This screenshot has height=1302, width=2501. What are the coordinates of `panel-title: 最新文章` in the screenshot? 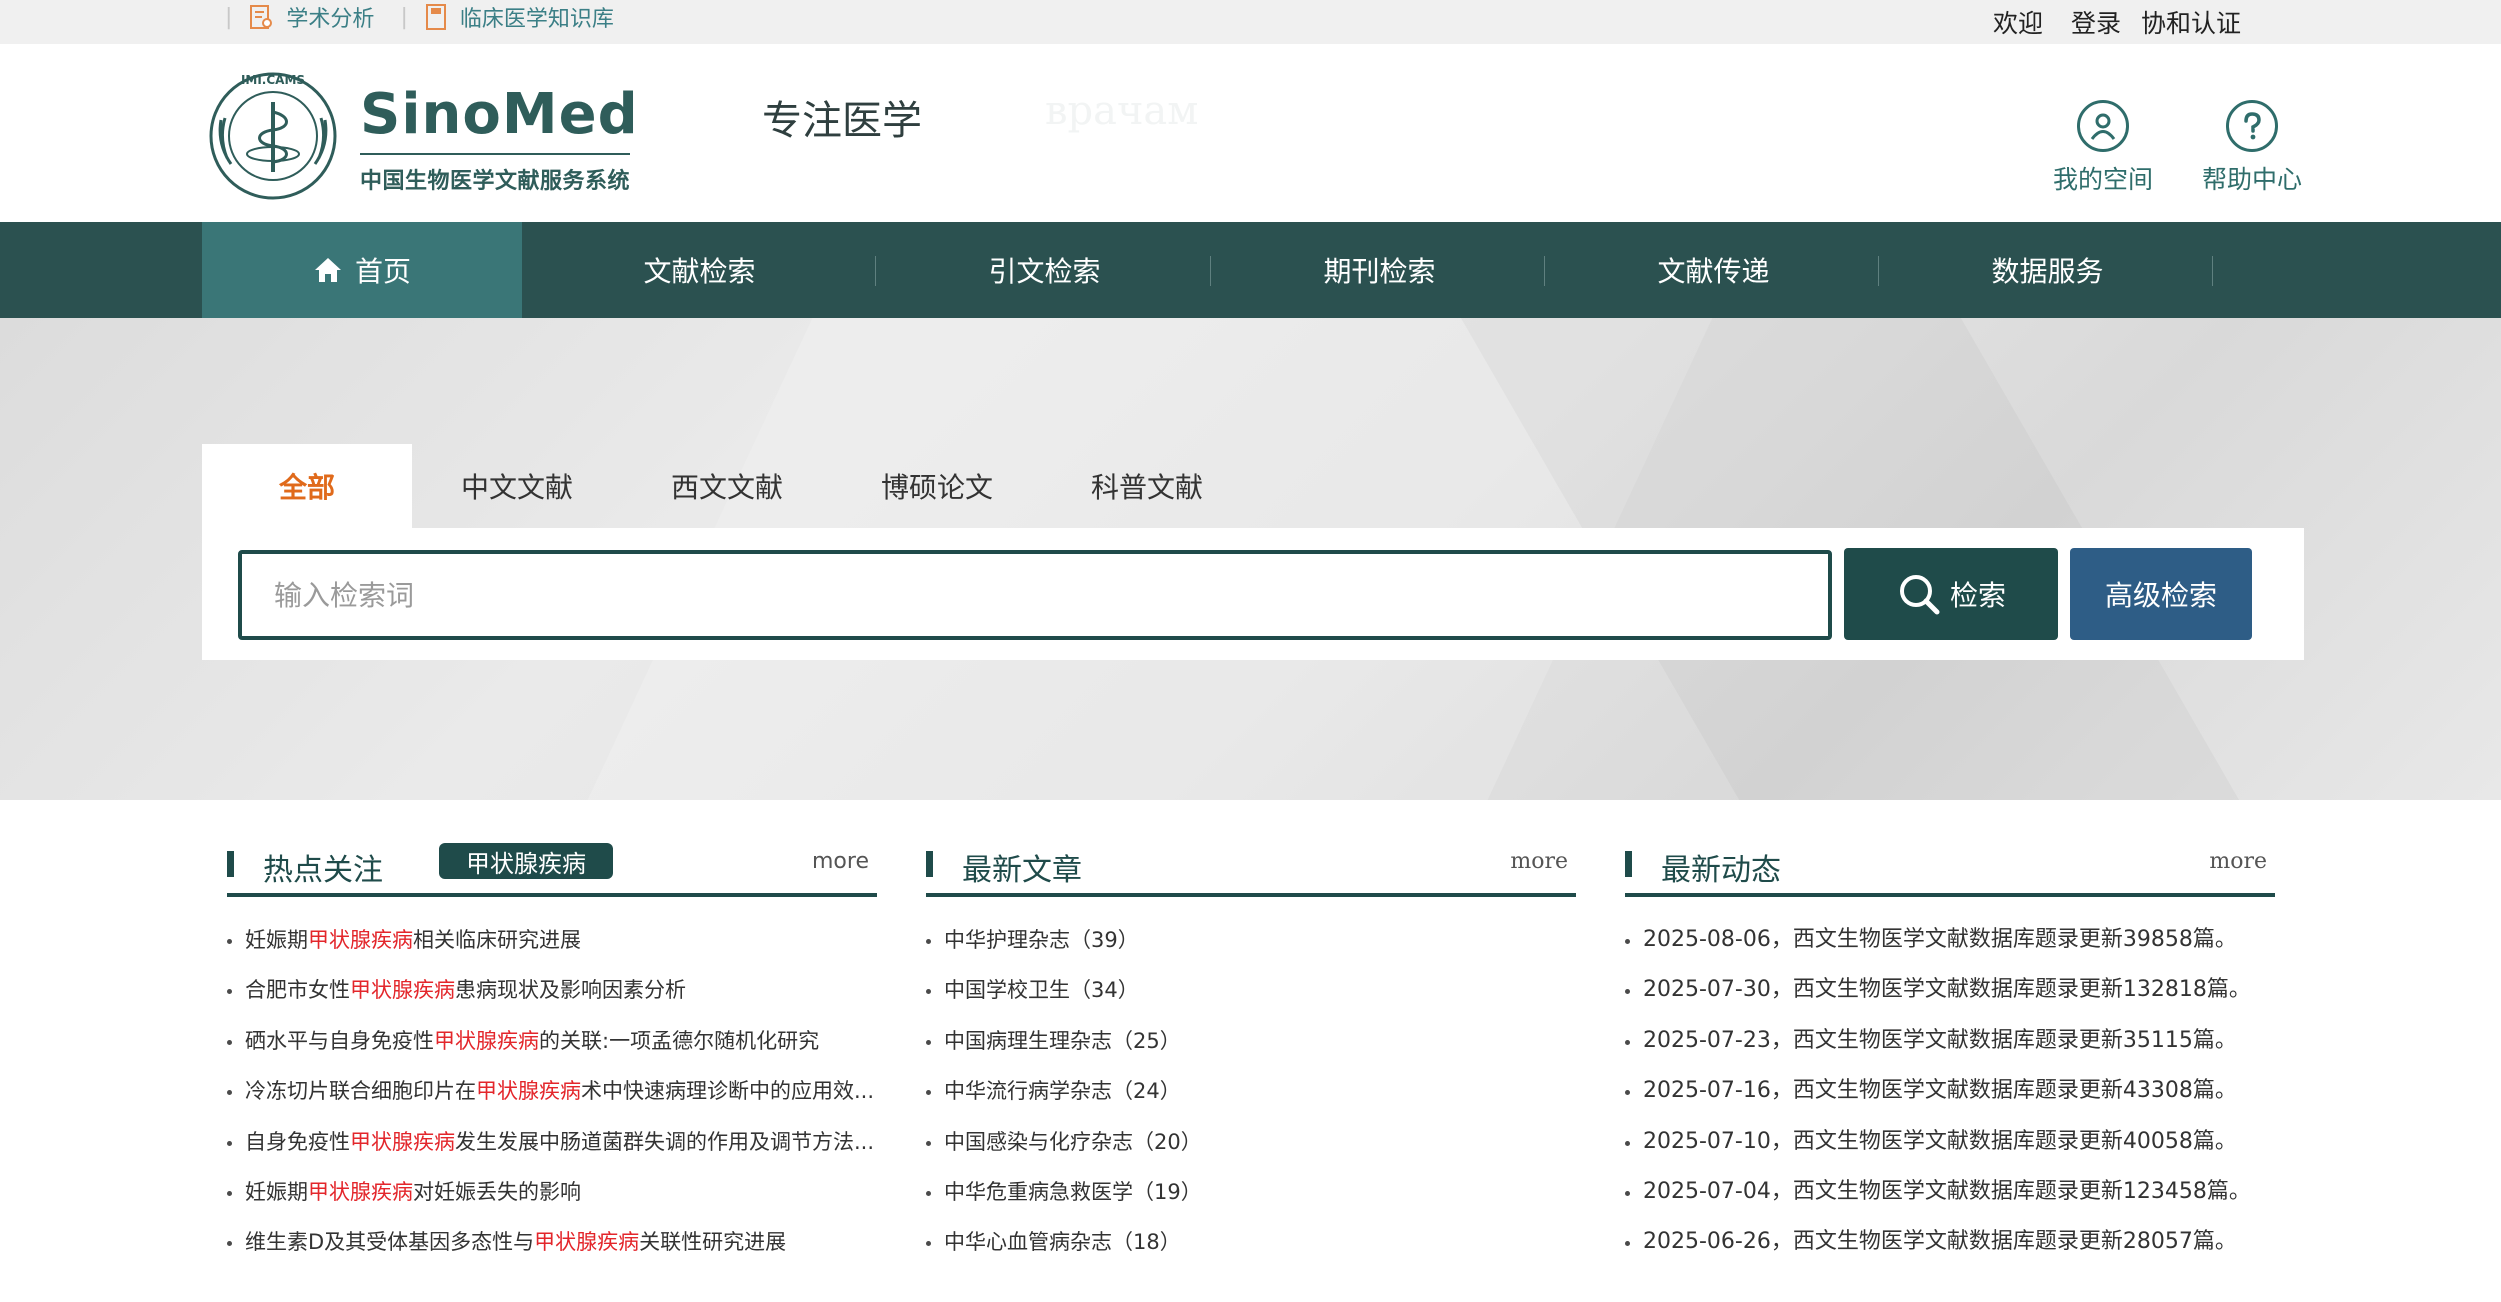 It's located at (1022, 870).